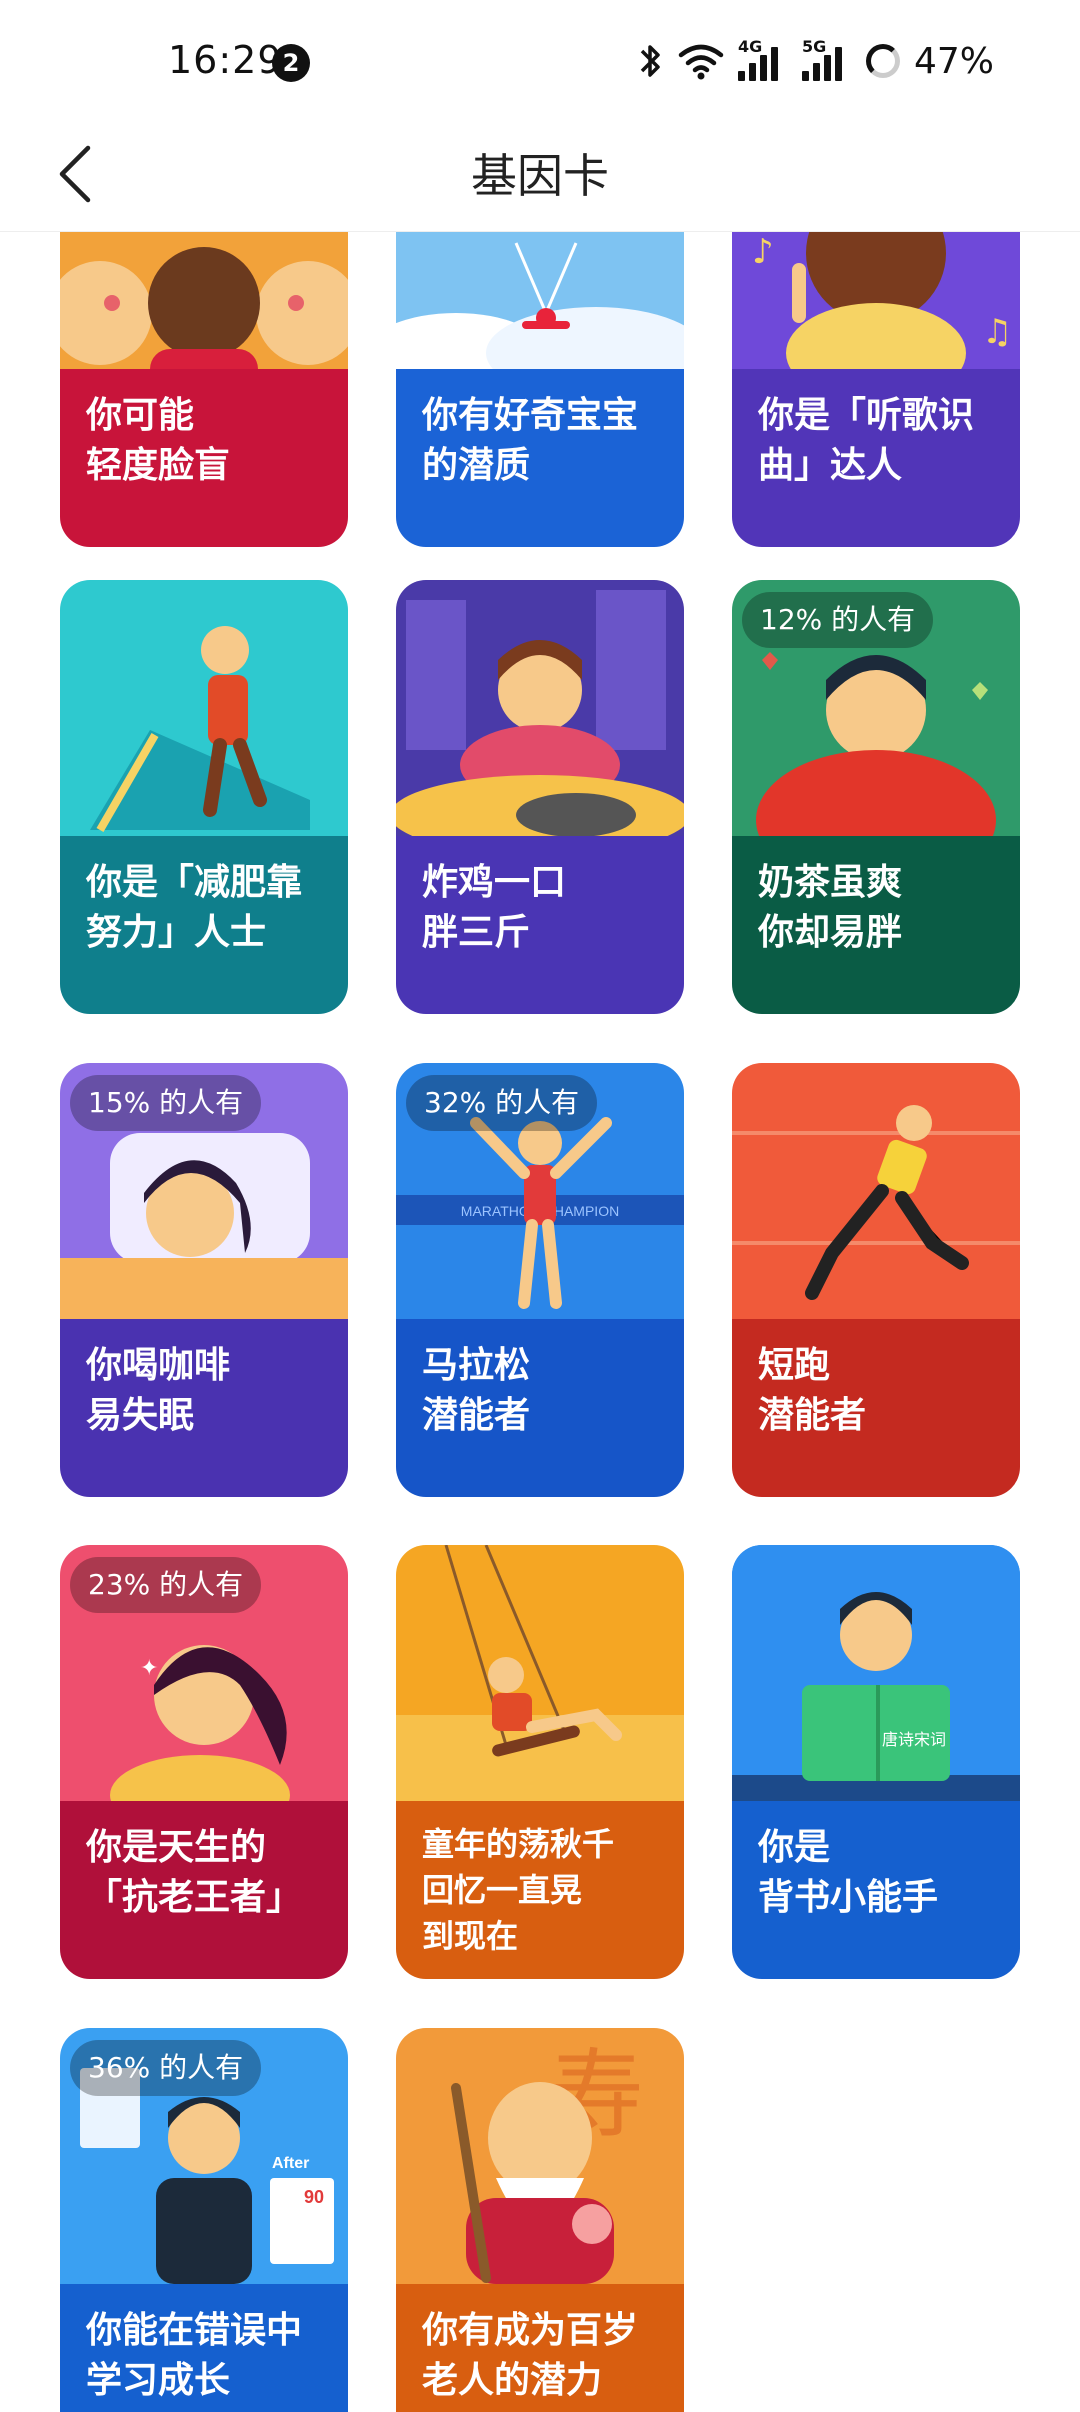  Describe the element at coordinates (762, 59) in the screenshot. I see `signal-4g-icon: 4G` at that location.